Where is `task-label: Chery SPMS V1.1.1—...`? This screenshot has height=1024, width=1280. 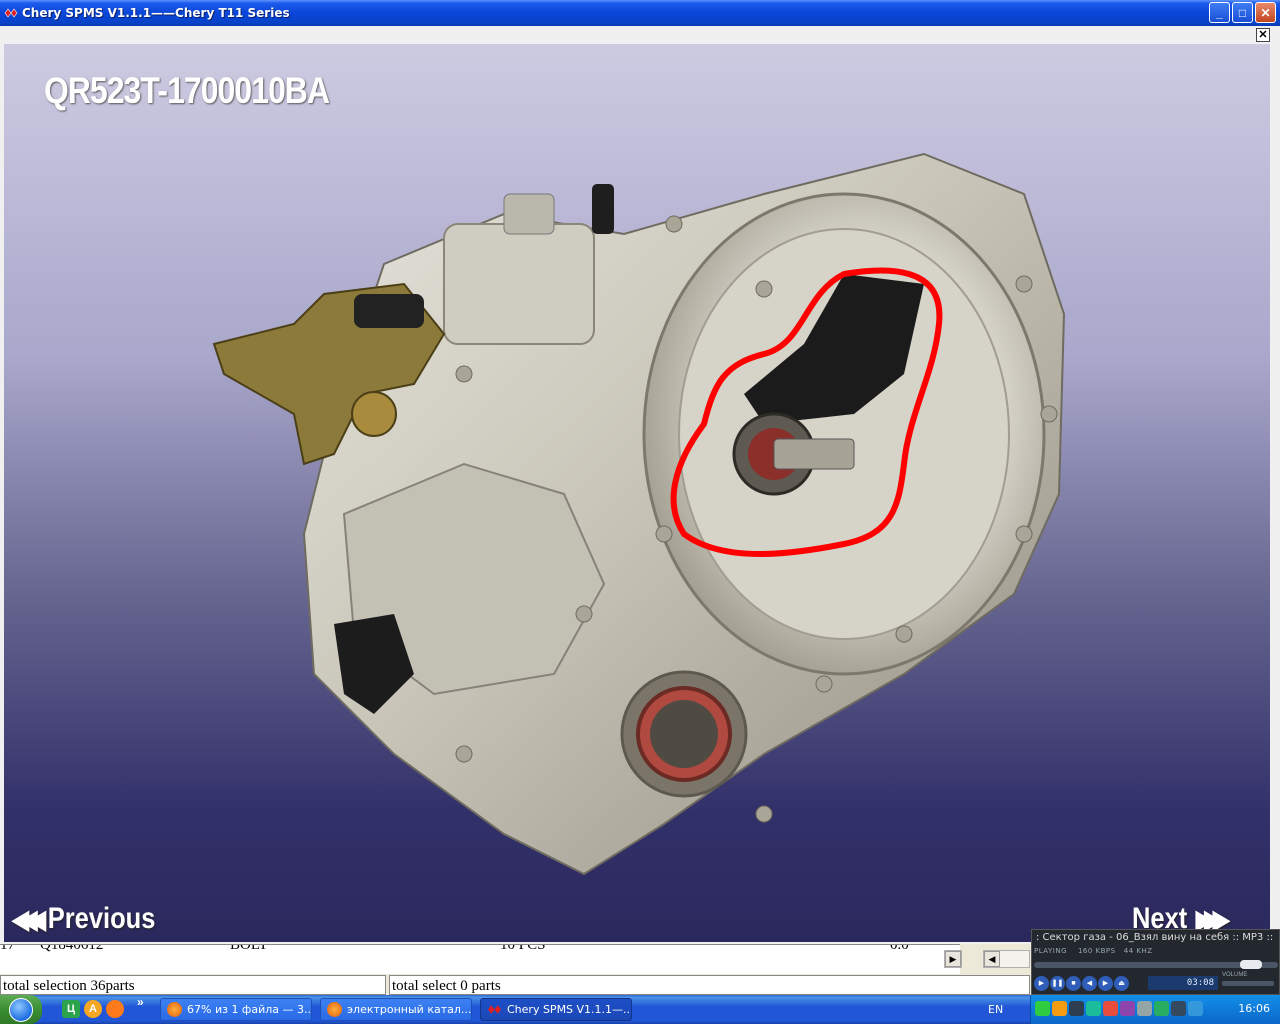 task-label: Chery SPMS V1.1.1—... is located at coordinates (569, 1009).